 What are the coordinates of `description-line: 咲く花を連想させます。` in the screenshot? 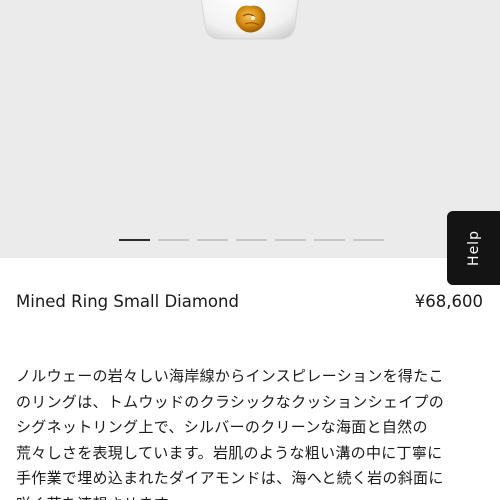 It's located at (251, 496).